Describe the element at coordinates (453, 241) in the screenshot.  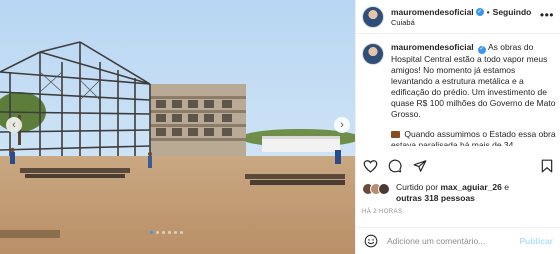
I see `comment-input` at that location.